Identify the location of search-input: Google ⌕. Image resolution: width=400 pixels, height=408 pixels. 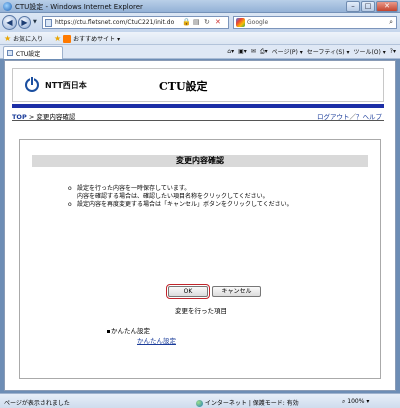
(315, 22).